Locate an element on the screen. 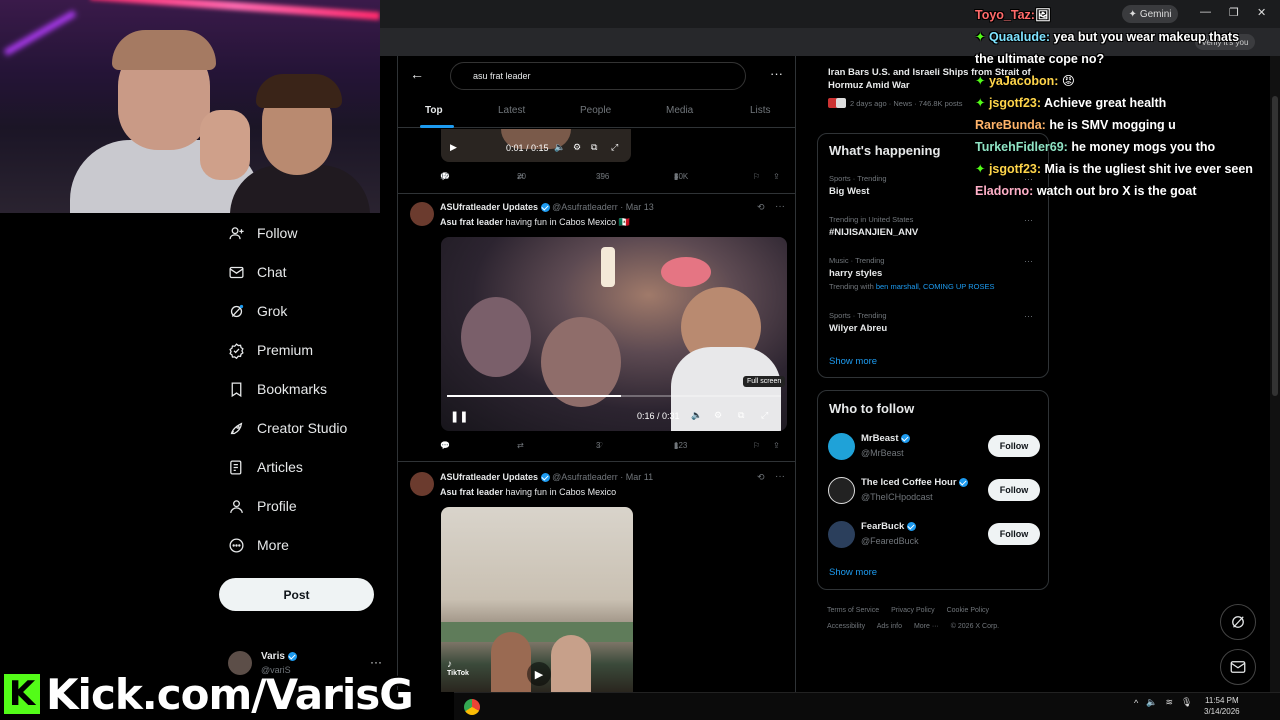  messages-fab is located at coordinates (1238, 667).